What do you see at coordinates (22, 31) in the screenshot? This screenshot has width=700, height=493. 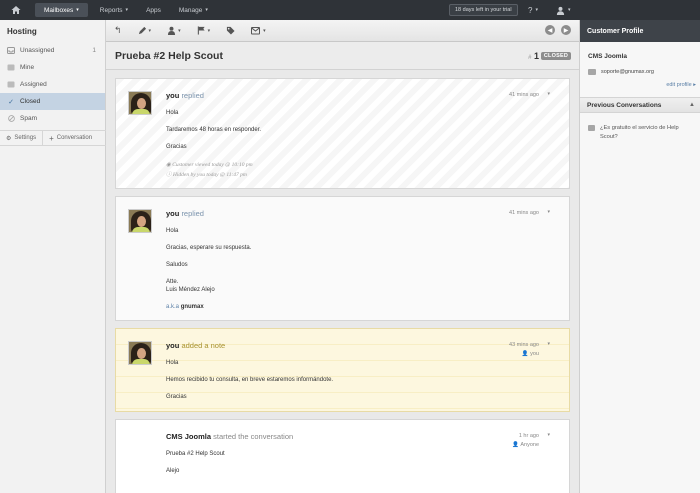 I see `mailbox-title: Hosting` at bounding box center [22, 31].